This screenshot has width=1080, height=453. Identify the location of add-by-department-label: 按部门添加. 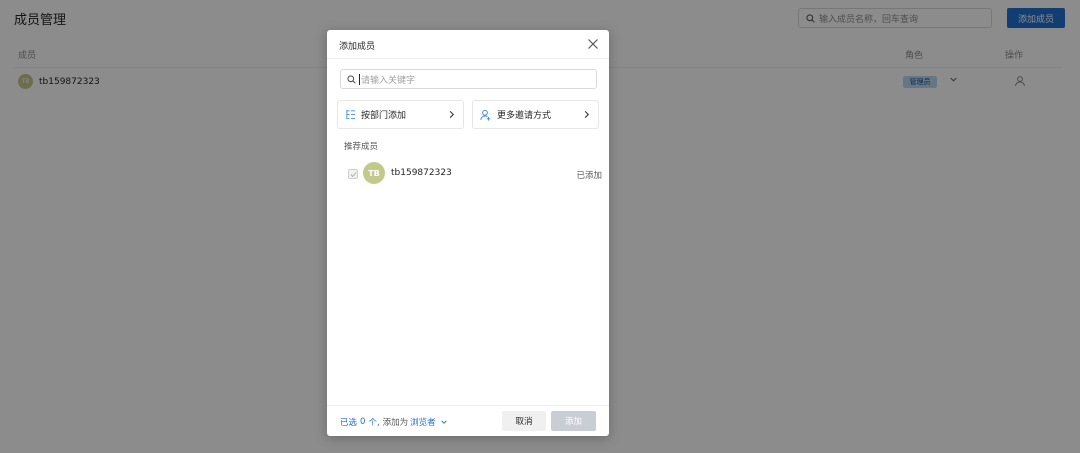
(384, 116).